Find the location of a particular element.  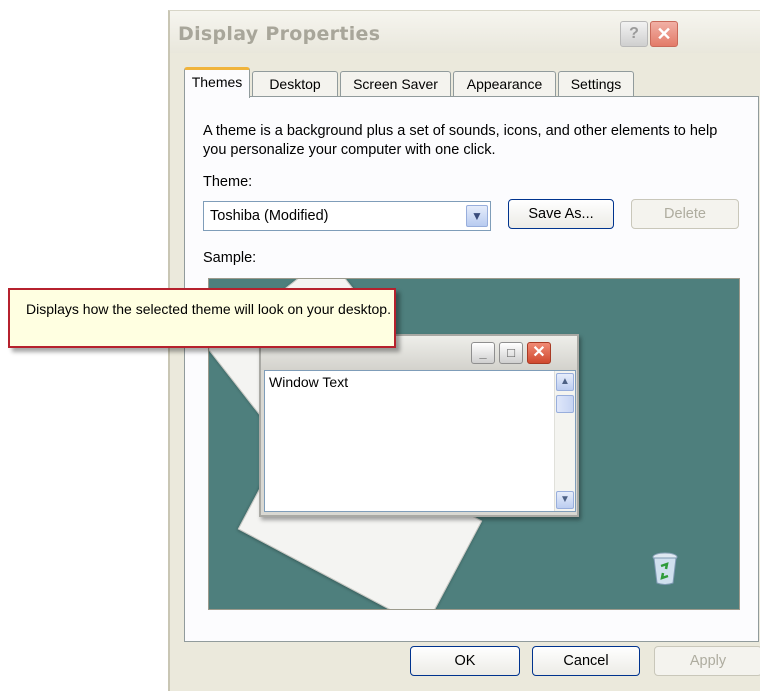

title-bar: Display Properties ? ✕ is located at coordinates (465, 32).